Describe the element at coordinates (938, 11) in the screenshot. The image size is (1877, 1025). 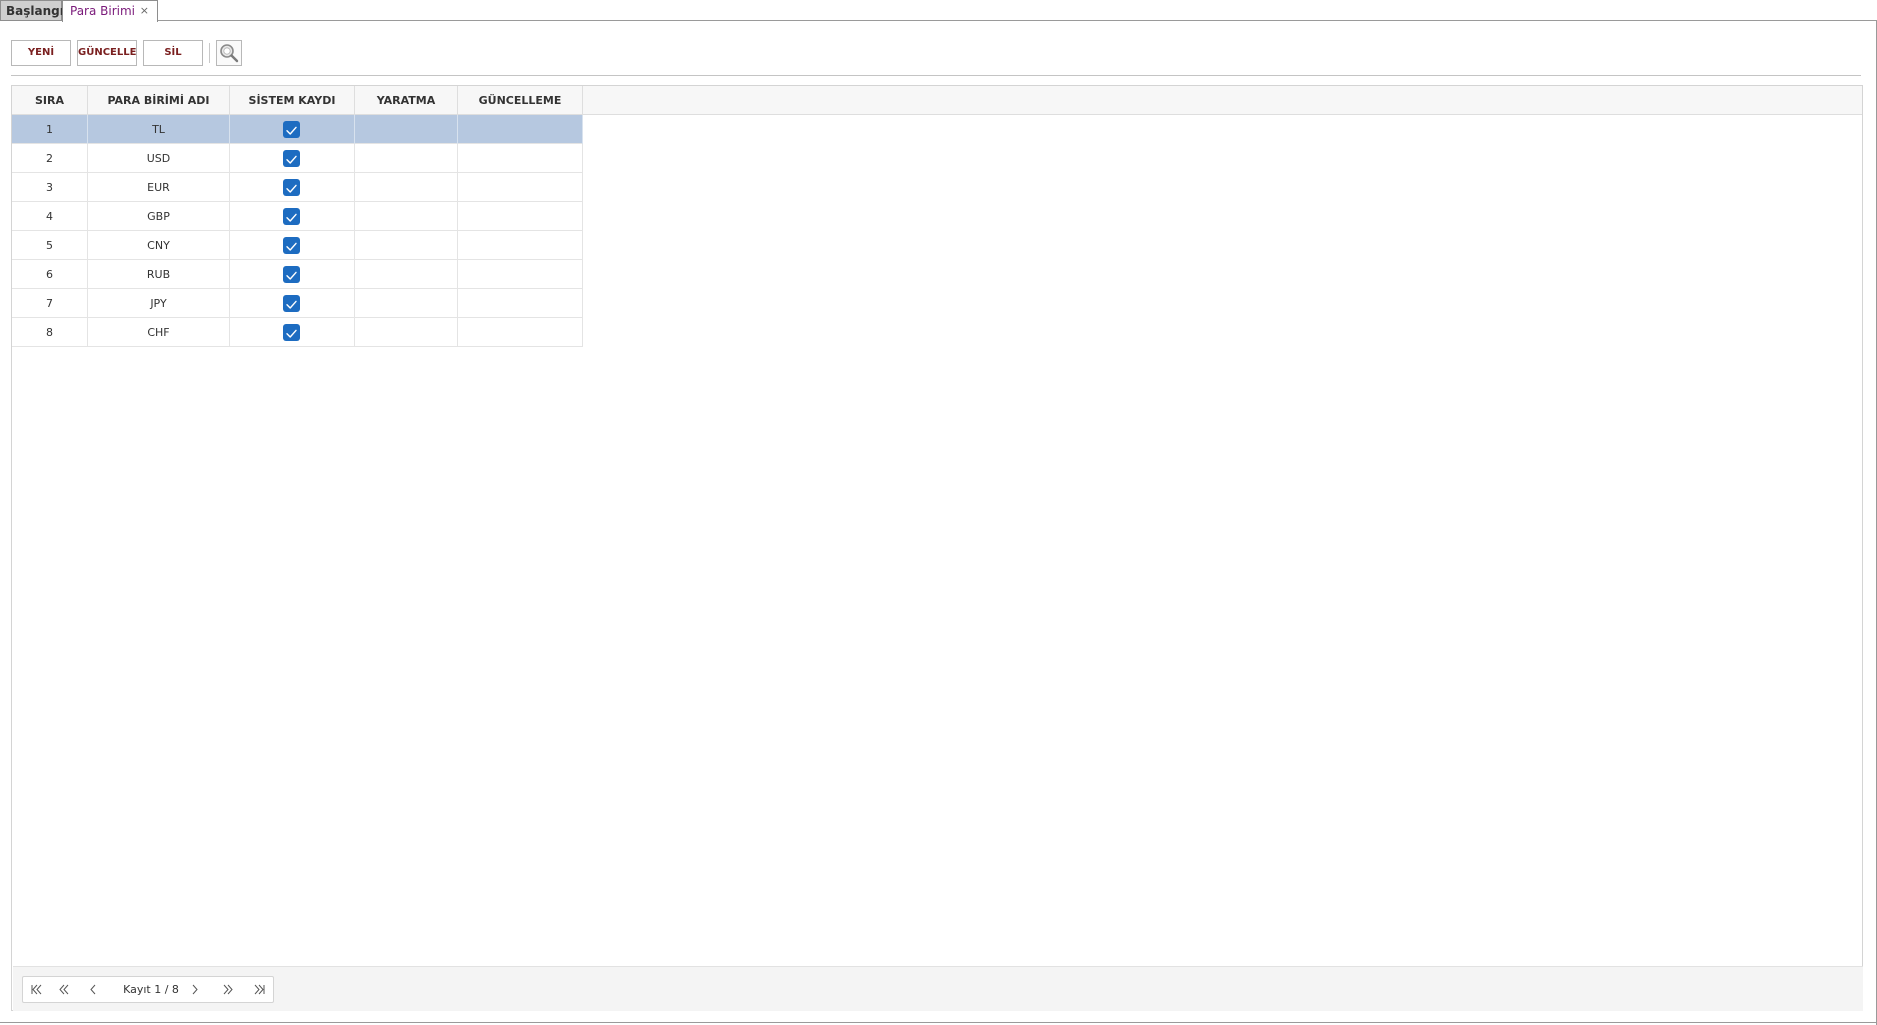
I see `tab-bar: Başlangıç Para Birimi ×` at that location.